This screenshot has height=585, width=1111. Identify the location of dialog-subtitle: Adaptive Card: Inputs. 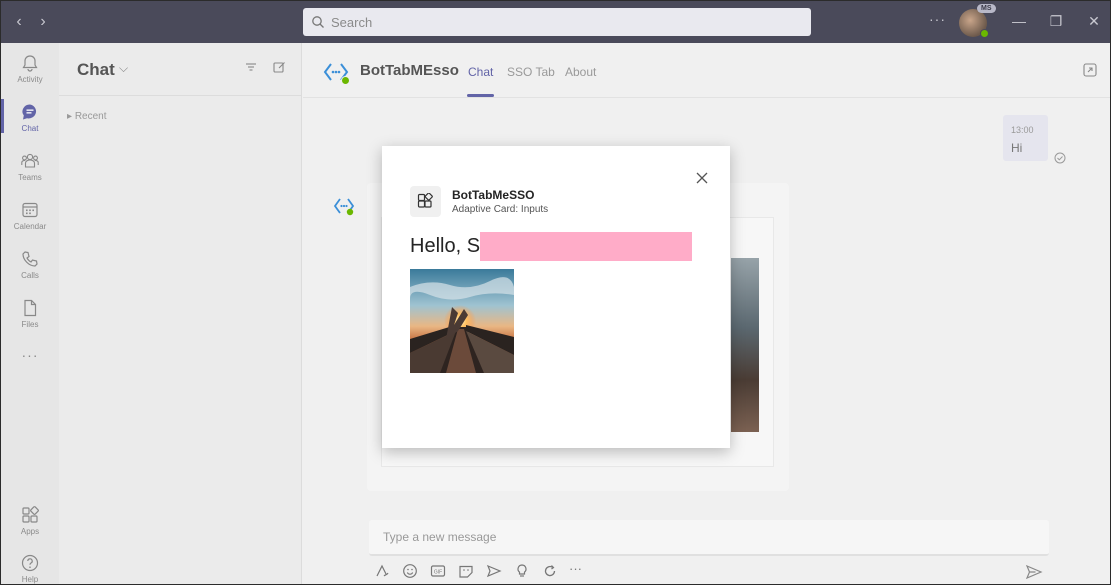
(500, 209).